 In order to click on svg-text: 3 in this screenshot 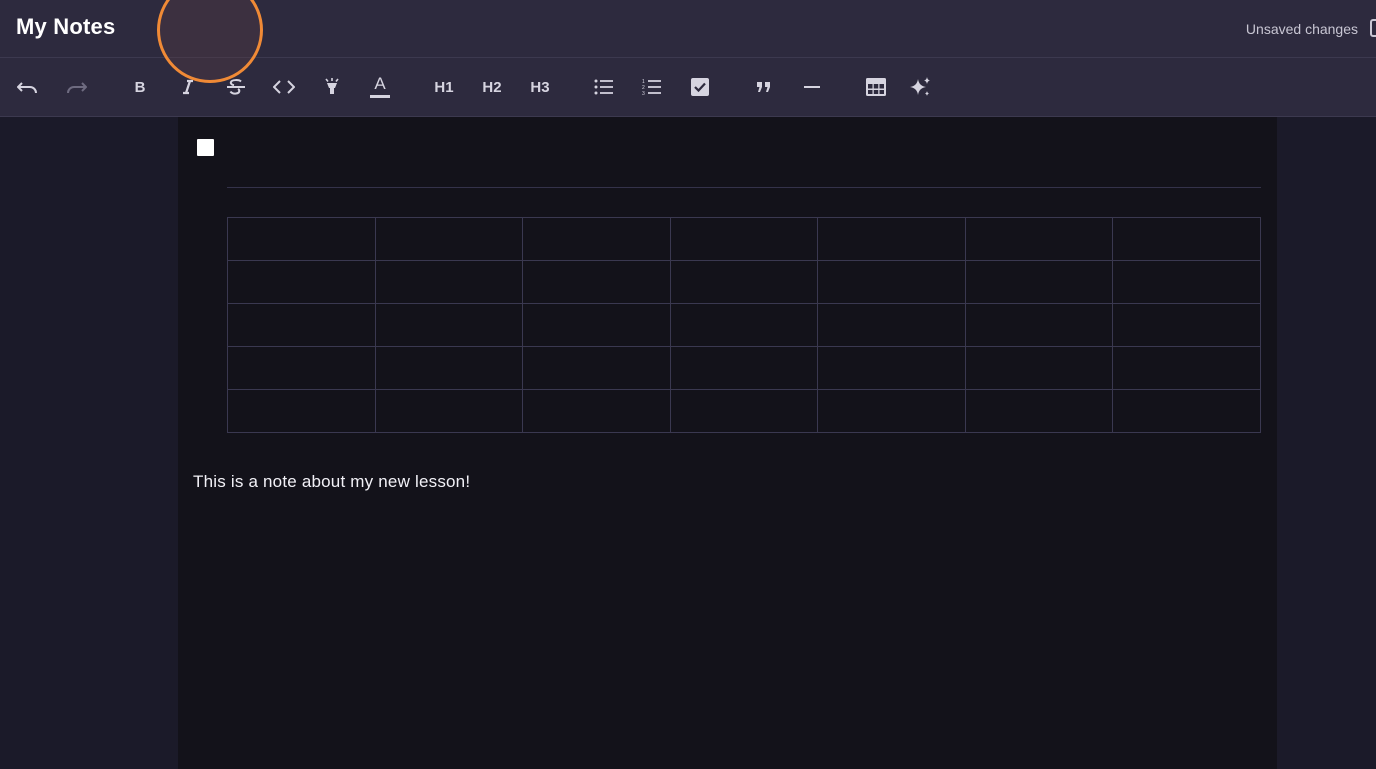, I will do `click(643, 93)`.